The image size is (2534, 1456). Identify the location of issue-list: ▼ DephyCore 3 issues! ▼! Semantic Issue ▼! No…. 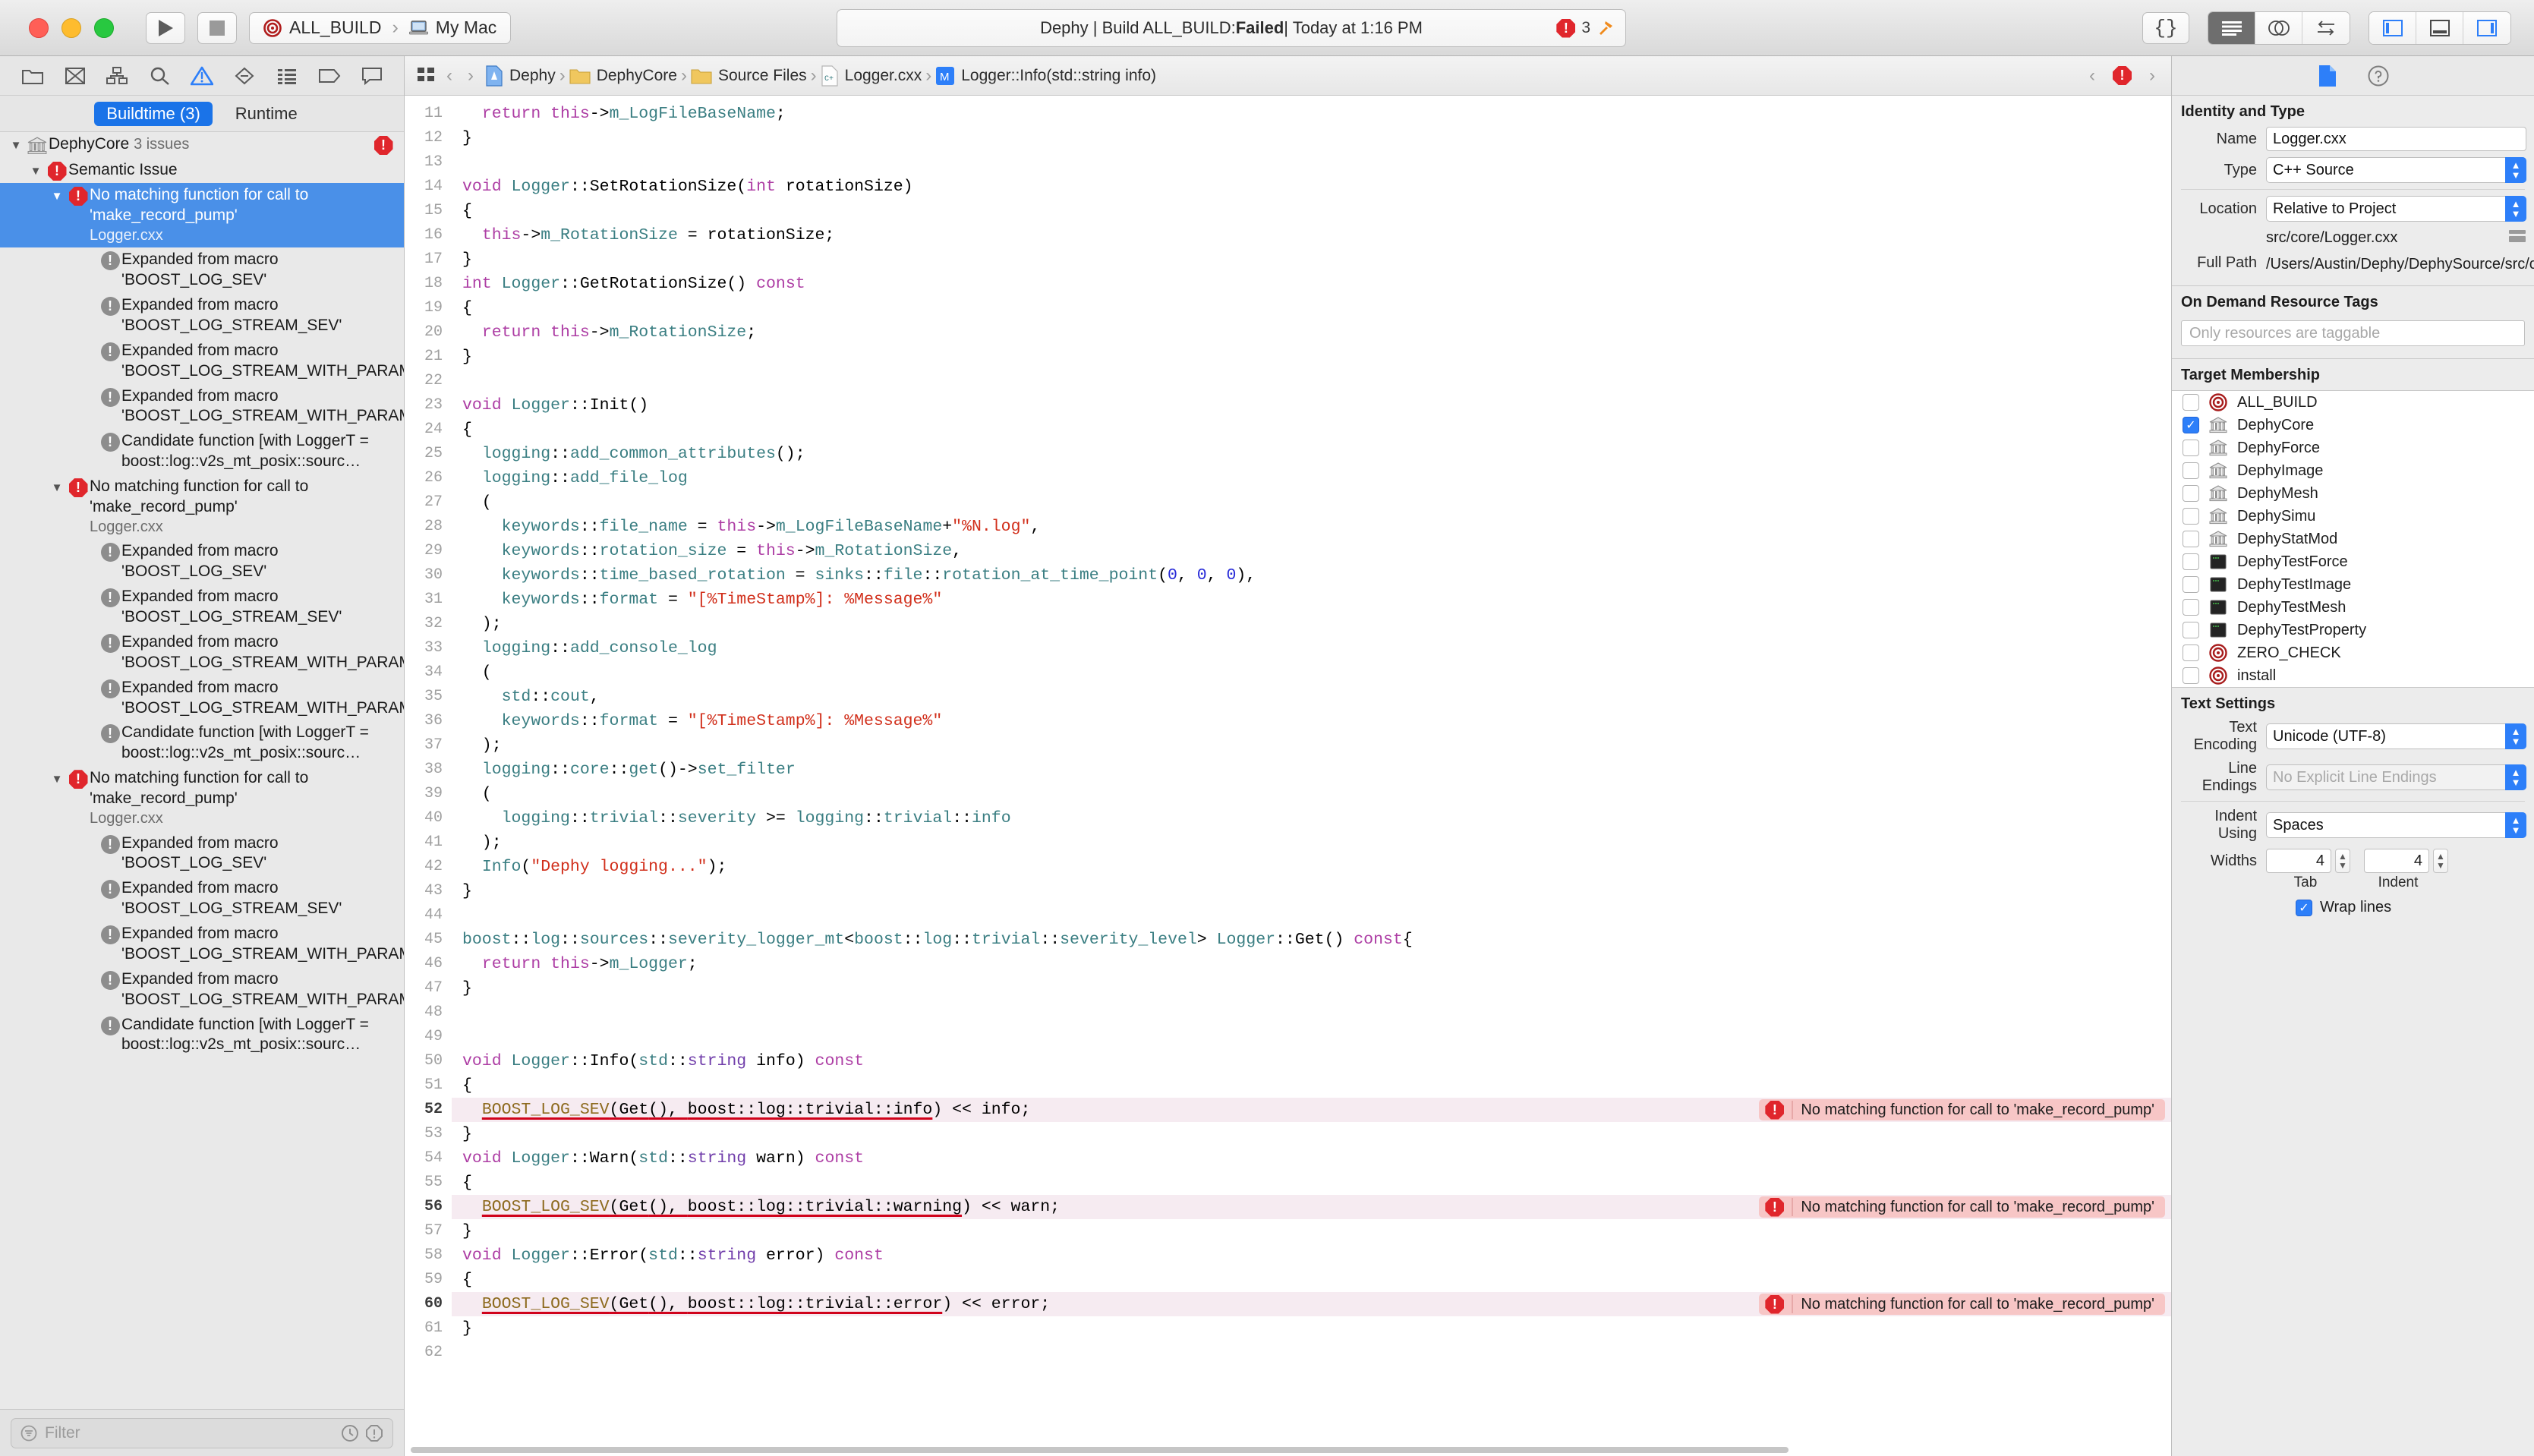
(202, 770).